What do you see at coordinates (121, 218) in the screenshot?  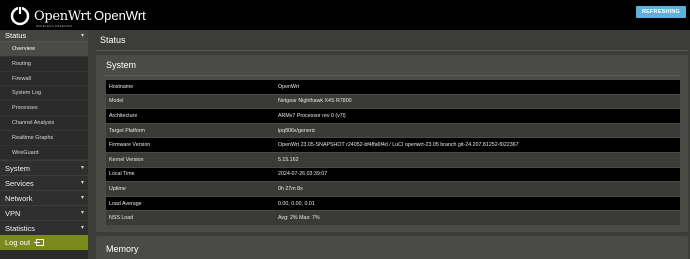 I see `row-key: NSS Load` at bounding box center [121, 218].